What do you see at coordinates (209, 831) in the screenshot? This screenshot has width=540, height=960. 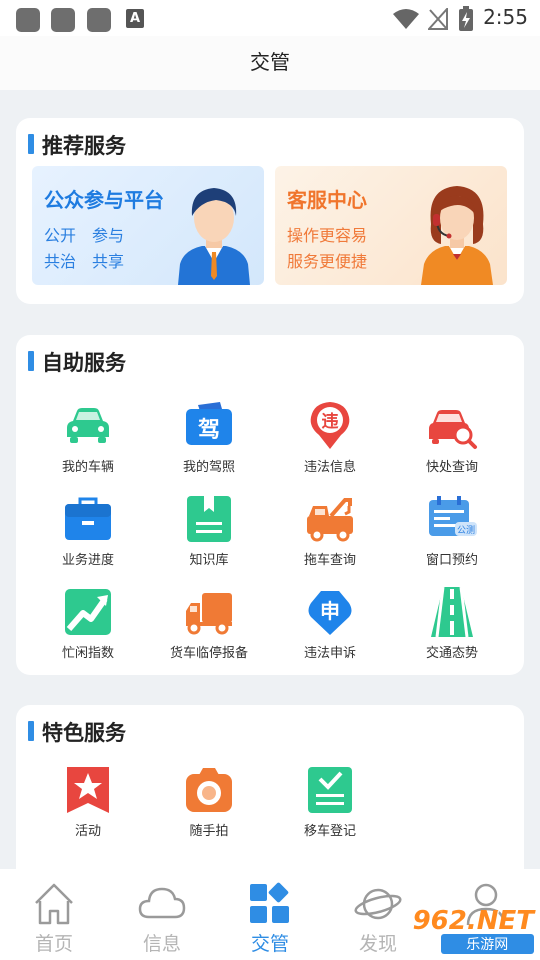 I see `service-label: 随手拍` at bounding box center [209, 831].